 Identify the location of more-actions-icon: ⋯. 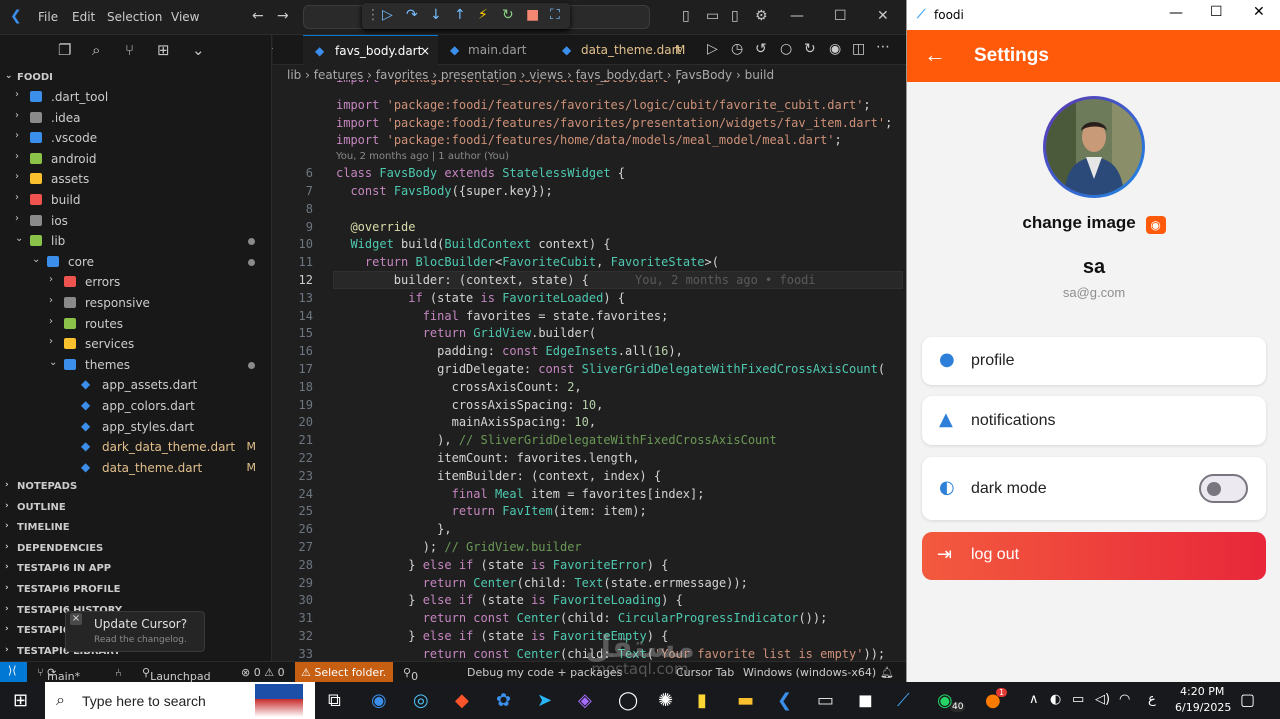
(883, 47).